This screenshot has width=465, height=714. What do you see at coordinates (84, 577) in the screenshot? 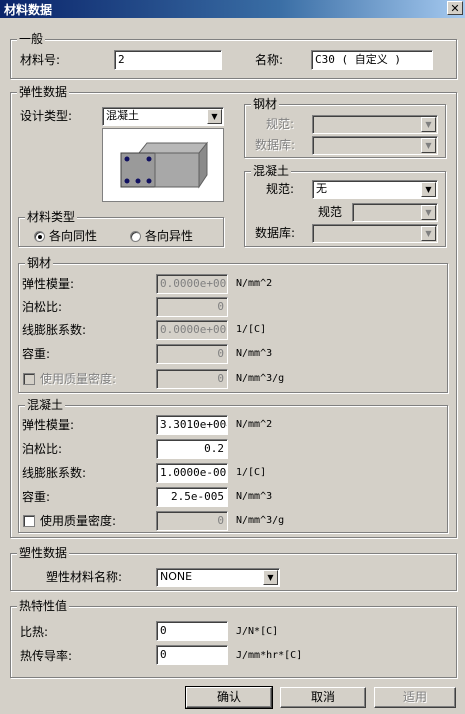
I see `plastic-name-label: 塑性材料名称:` at bounding box center [84, 577].